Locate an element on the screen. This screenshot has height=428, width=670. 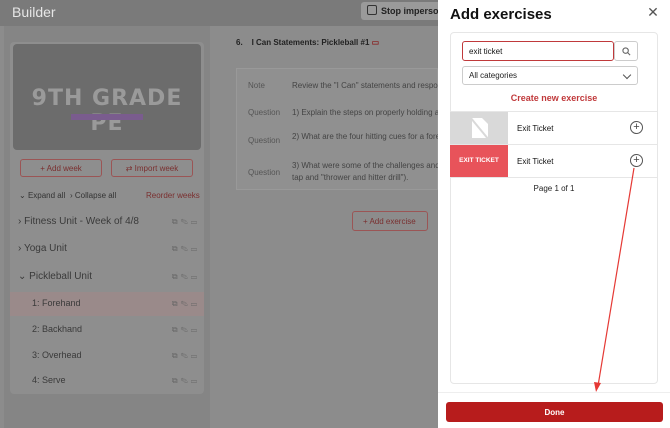
import-week-label: Import week is located at coordinates (156, 168).